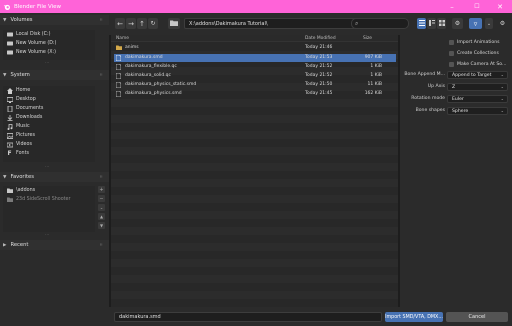 The width and height of the screenshot is (512, 326). Describe the element at coordinates (475, 23) in the screenshot. I see `filter-button: ▿` at that location.